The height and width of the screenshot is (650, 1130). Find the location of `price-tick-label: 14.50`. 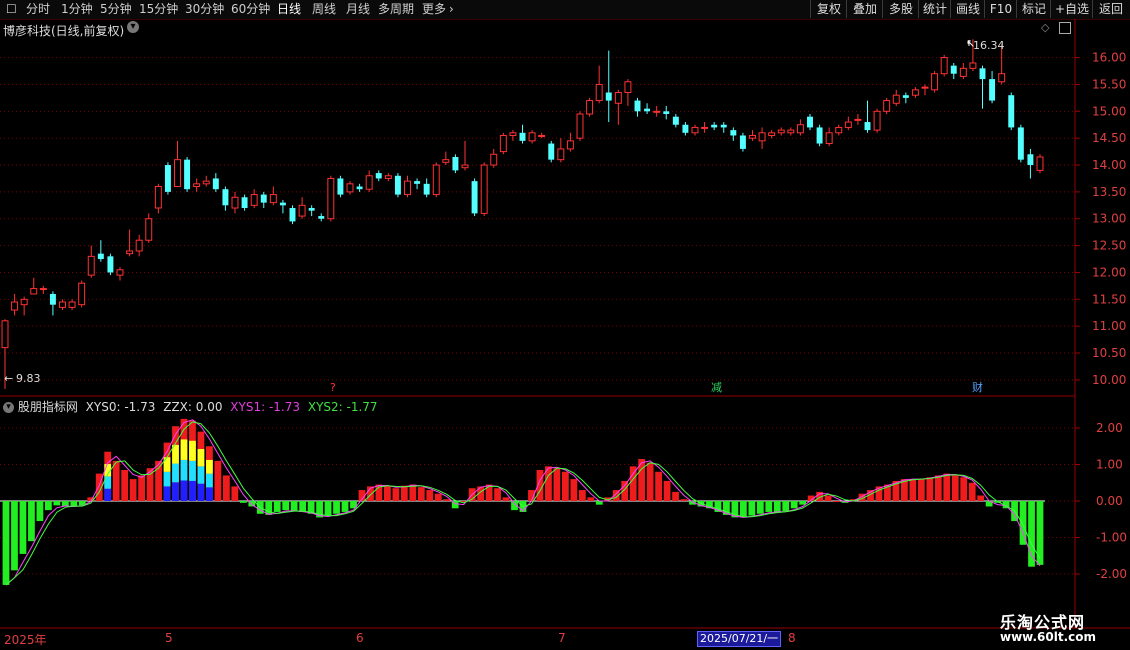

price-tick-label: 14.50 is located at coordinates (1109, 138).